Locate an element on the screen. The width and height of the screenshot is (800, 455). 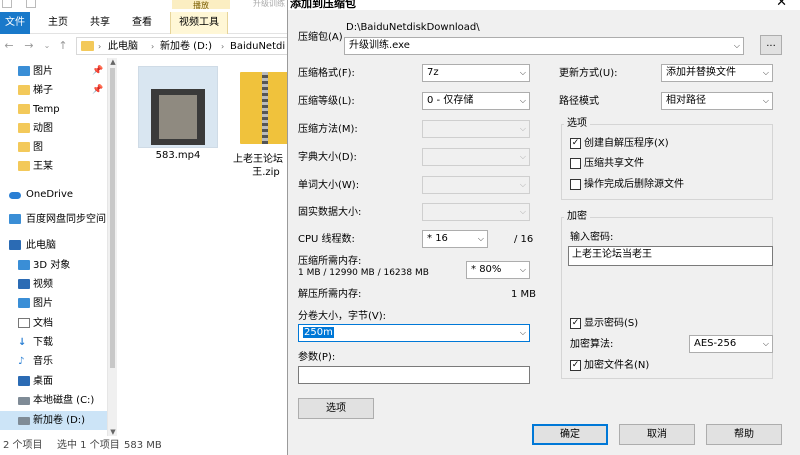
nav-item-pictures-quick: 图片 📌 is located at coordinates (58, 71).